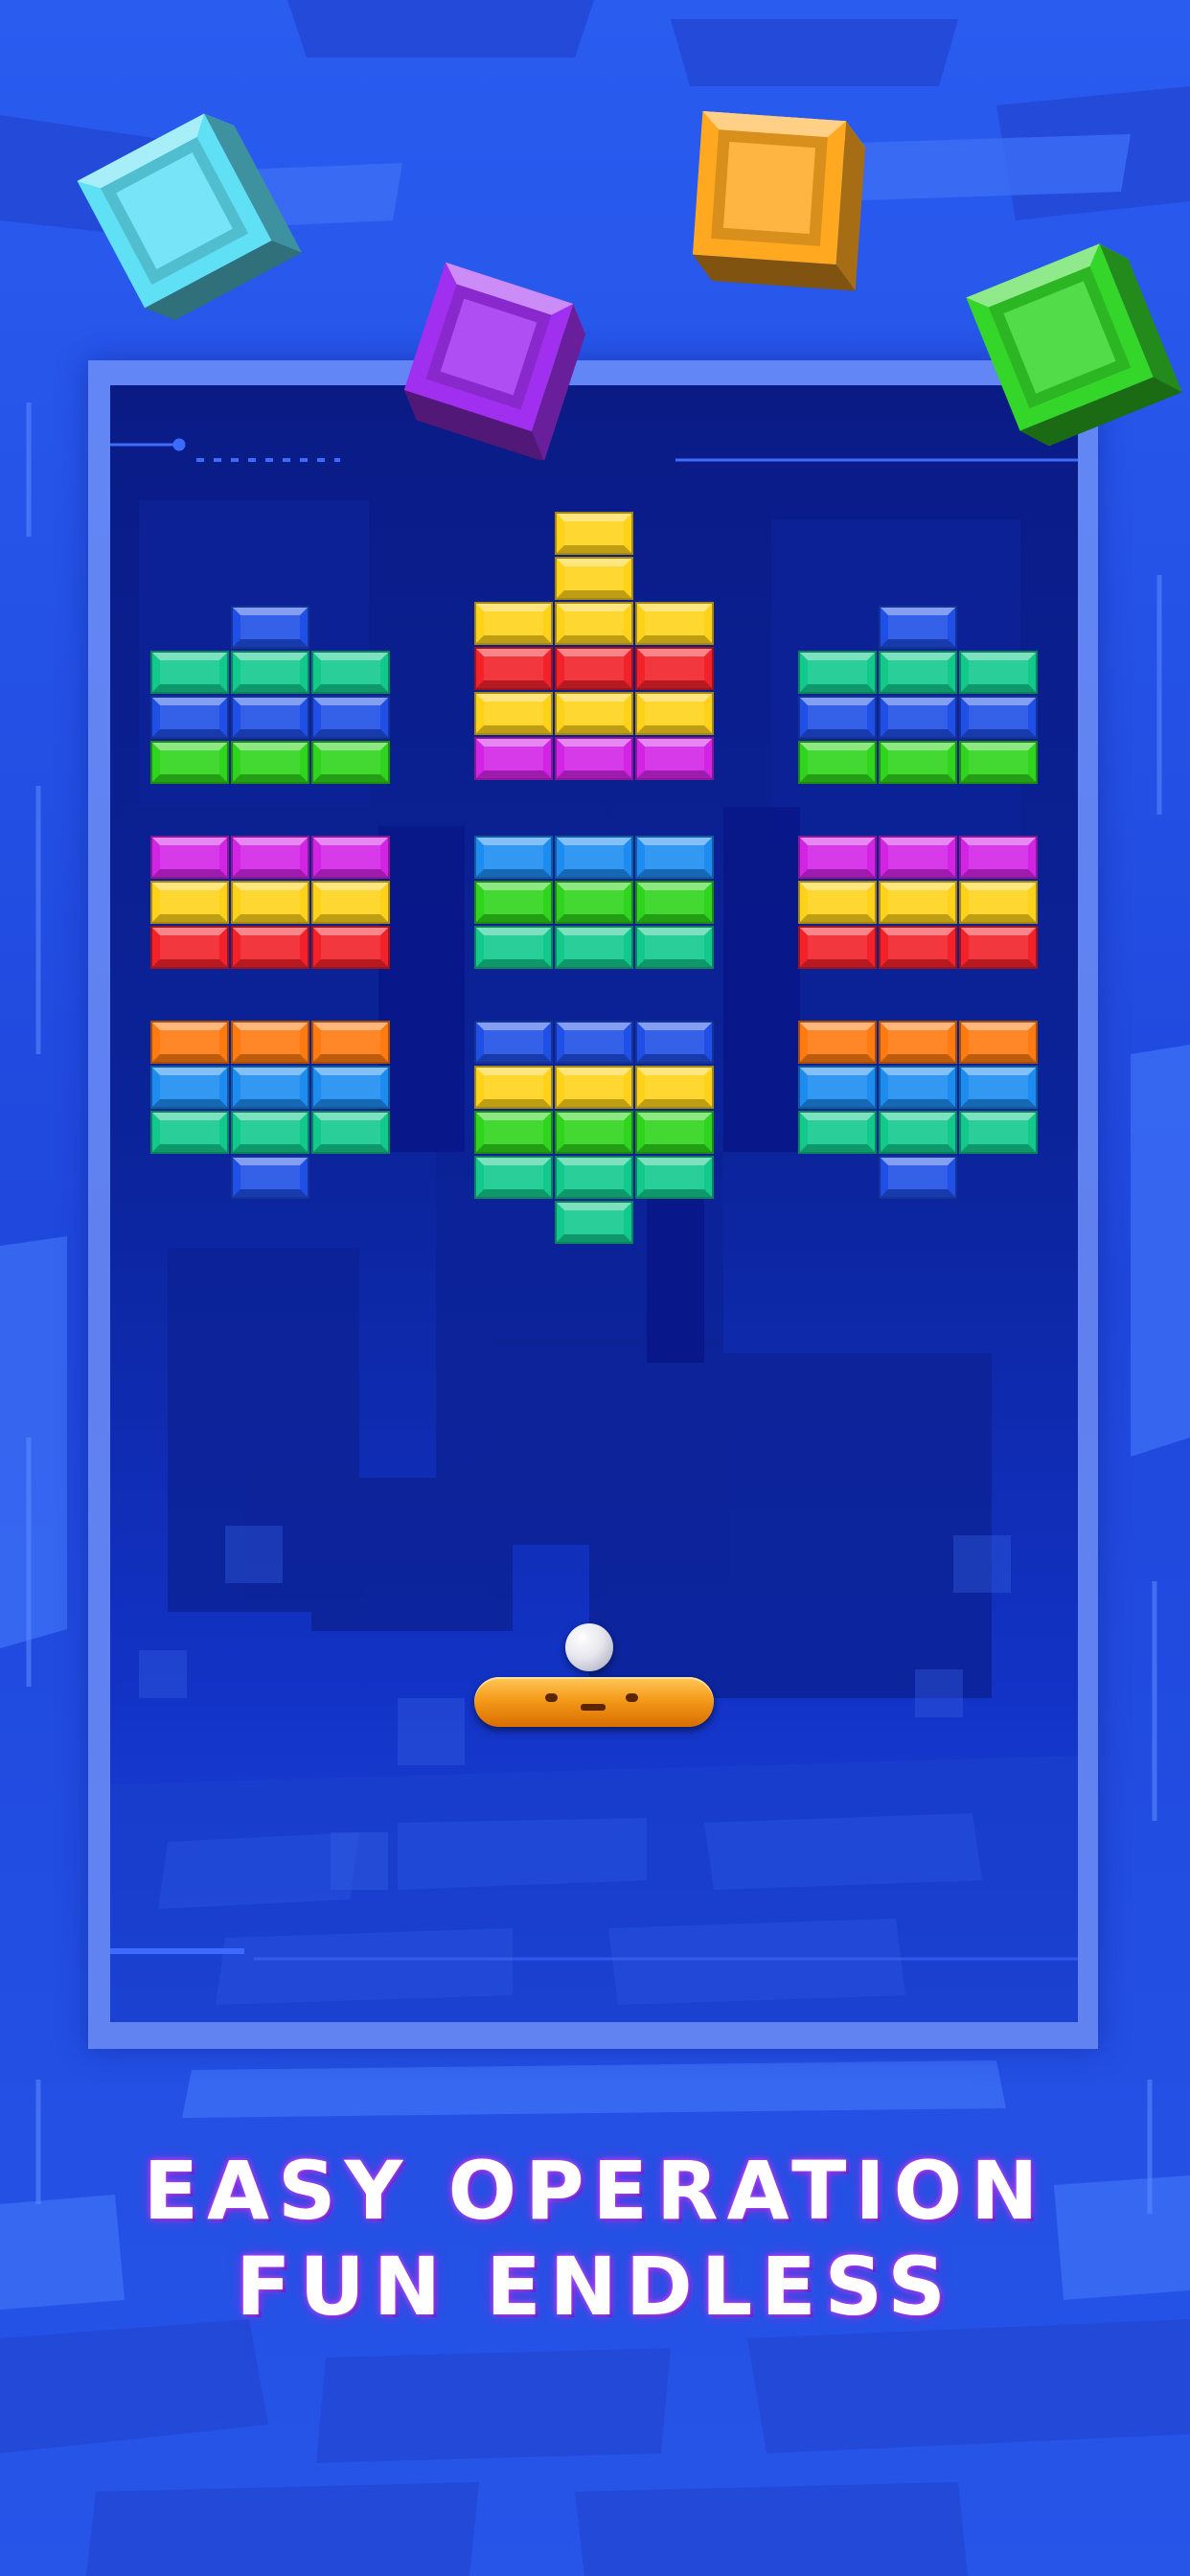  Describe the element at coordinates (1074, 345) in the screenshot. I see `green-cube` at that location.